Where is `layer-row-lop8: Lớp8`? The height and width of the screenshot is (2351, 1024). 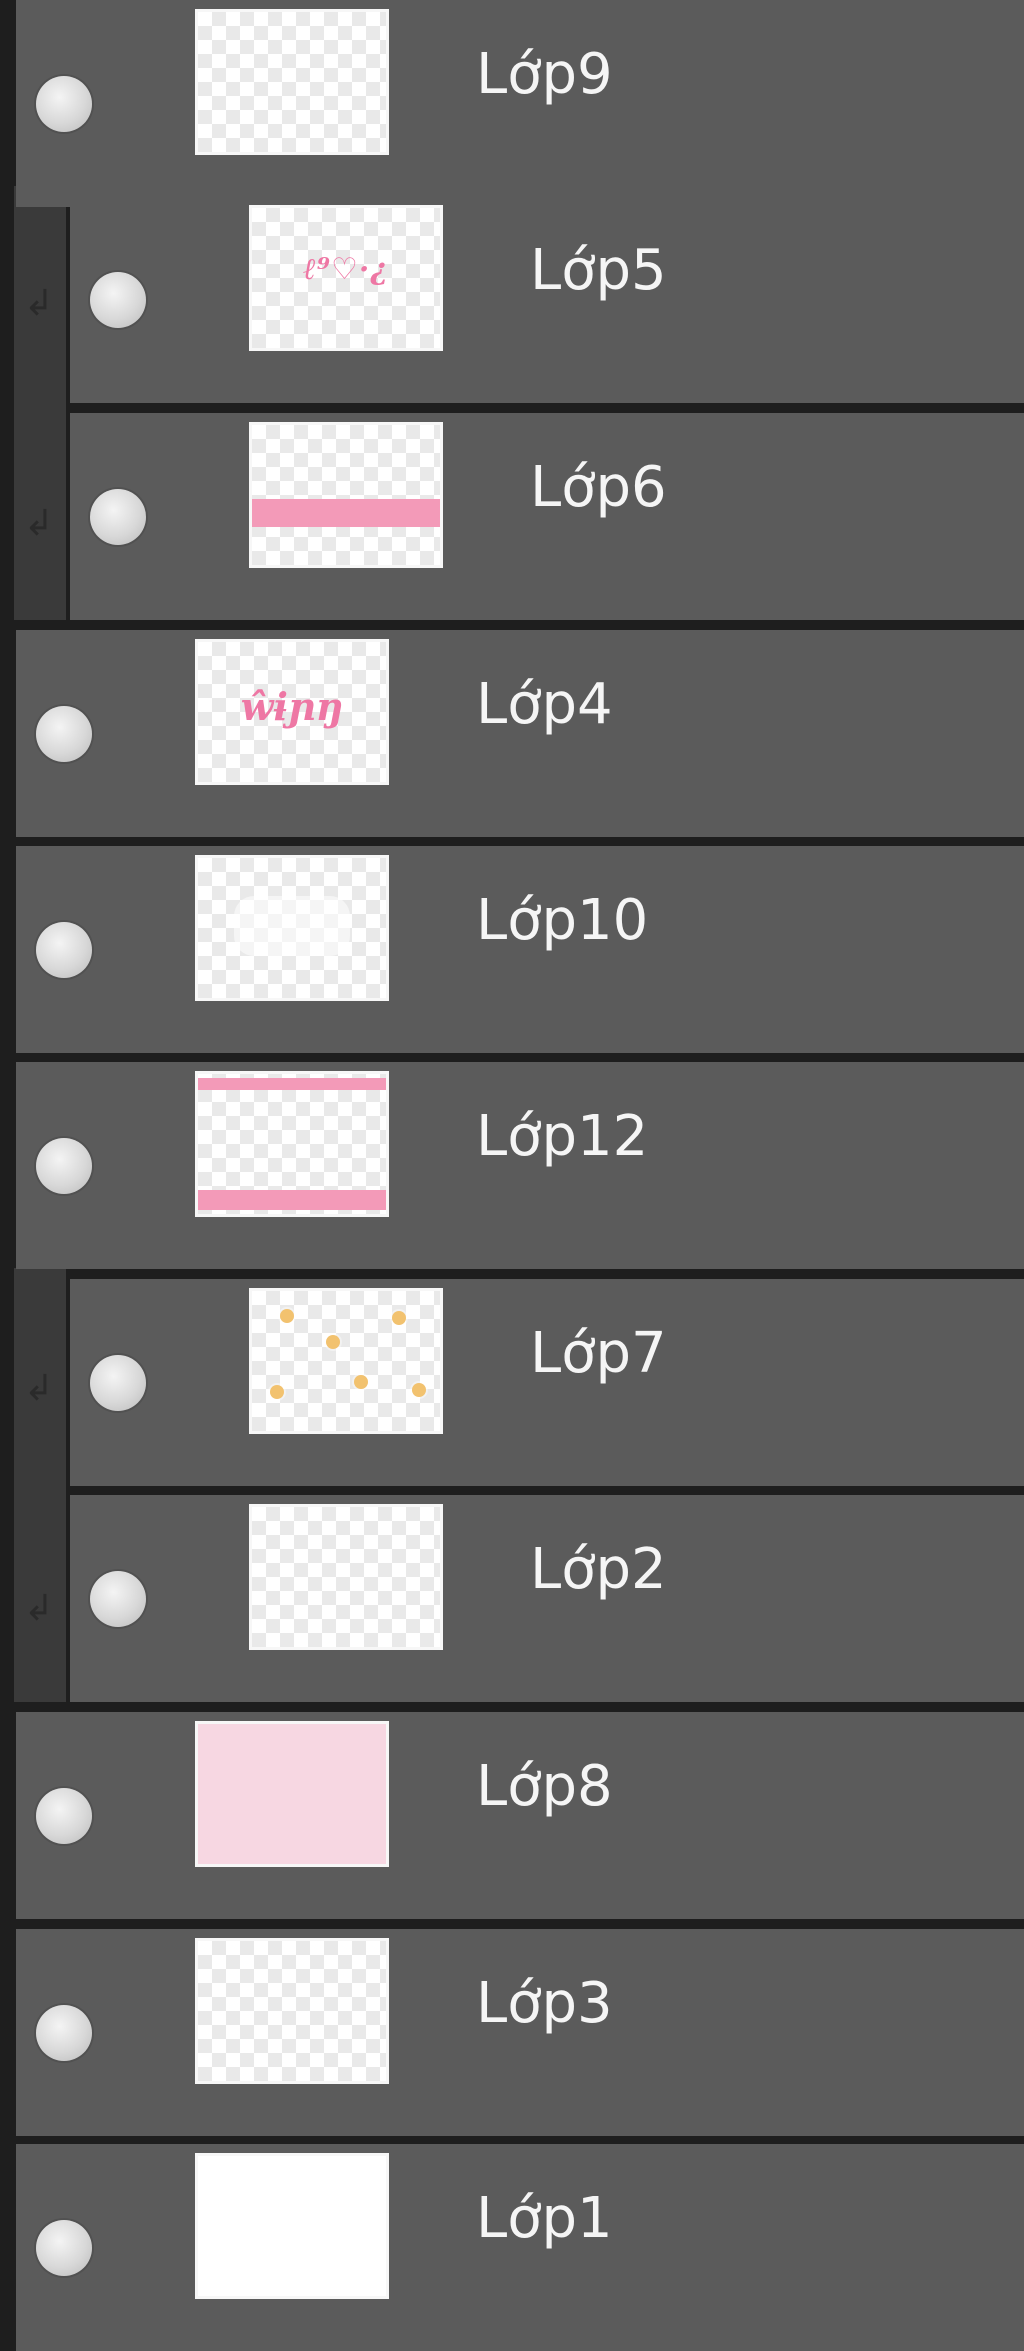
layer-row-lop8: Lớp8 is located at coordinates (520, 1815).